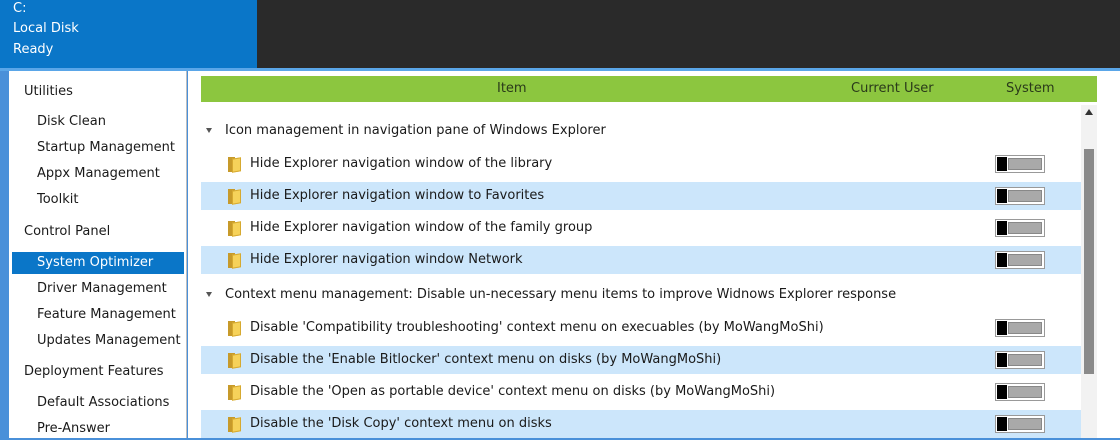  I want to click on sidebar-item-system-optimizer: System Optimizer, so click(98, 263).